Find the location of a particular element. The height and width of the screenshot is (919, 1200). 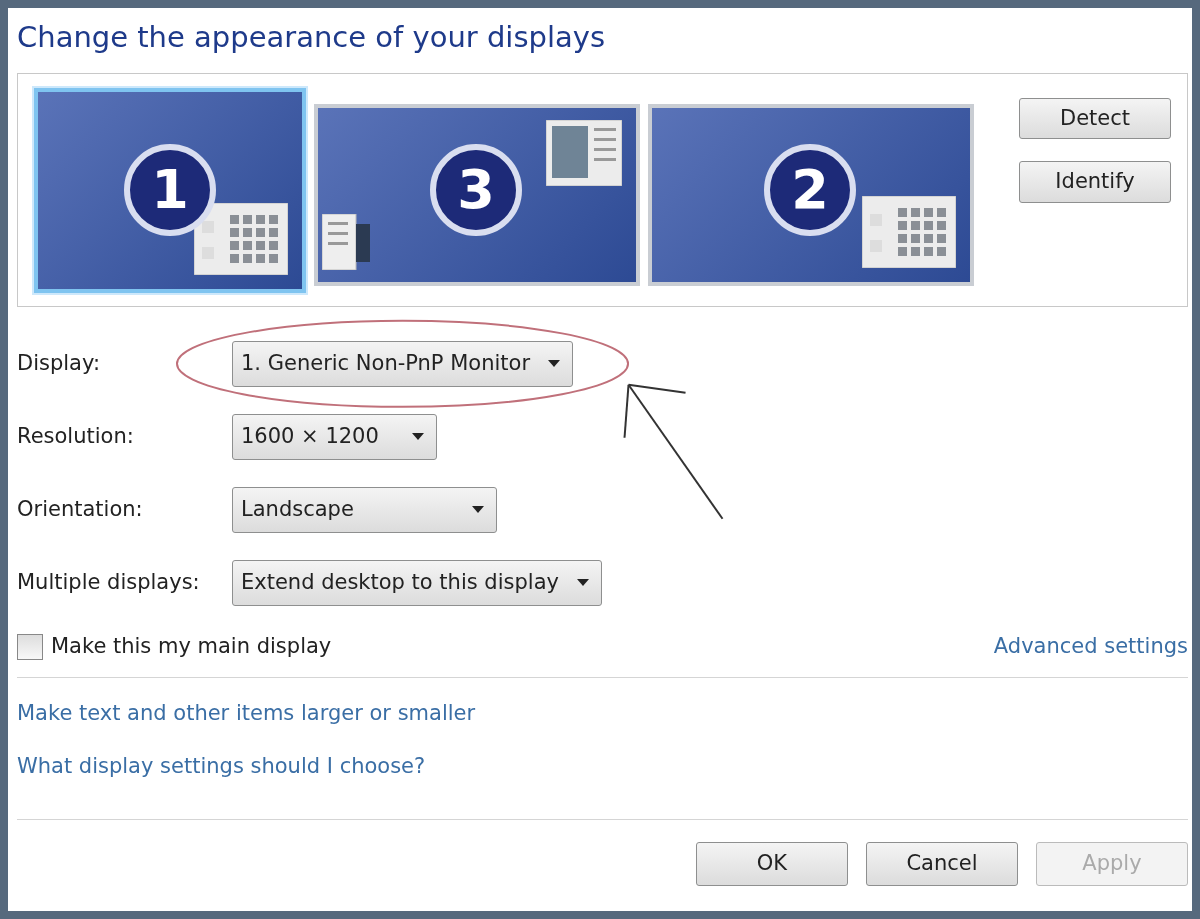

monitor-number: 2 is located at coordinates (810, 189).